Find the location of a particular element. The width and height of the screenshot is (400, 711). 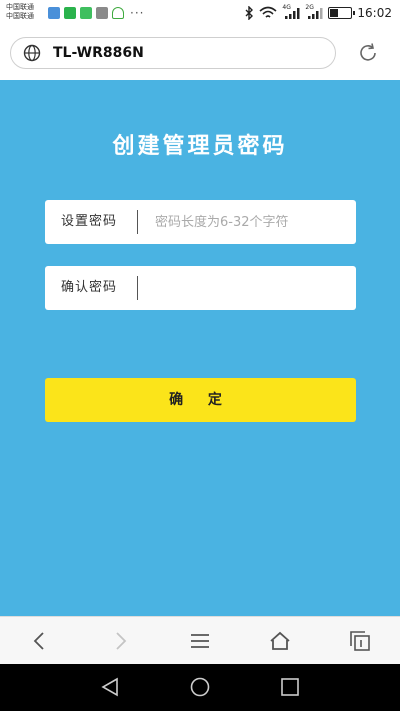

carrier-line-1: 中国联通 is located at coordinates (20, 7).